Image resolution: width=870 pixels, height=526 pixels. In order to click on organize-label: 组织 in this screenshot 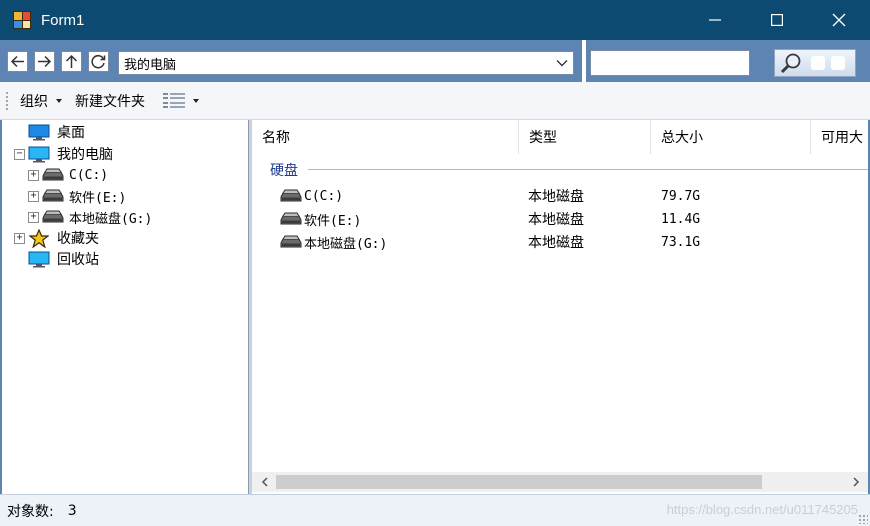, I will do `click(34, 101)`.